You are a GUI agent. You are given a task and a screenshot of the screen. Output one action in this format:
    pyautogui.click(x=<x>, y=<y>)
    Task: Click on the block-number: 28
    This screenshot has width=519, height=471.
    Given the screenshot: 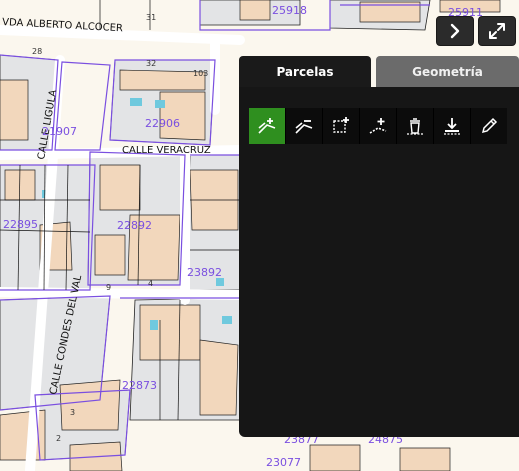 What is the action you would take?
    pyautogui.click(x=37, y=51)
    